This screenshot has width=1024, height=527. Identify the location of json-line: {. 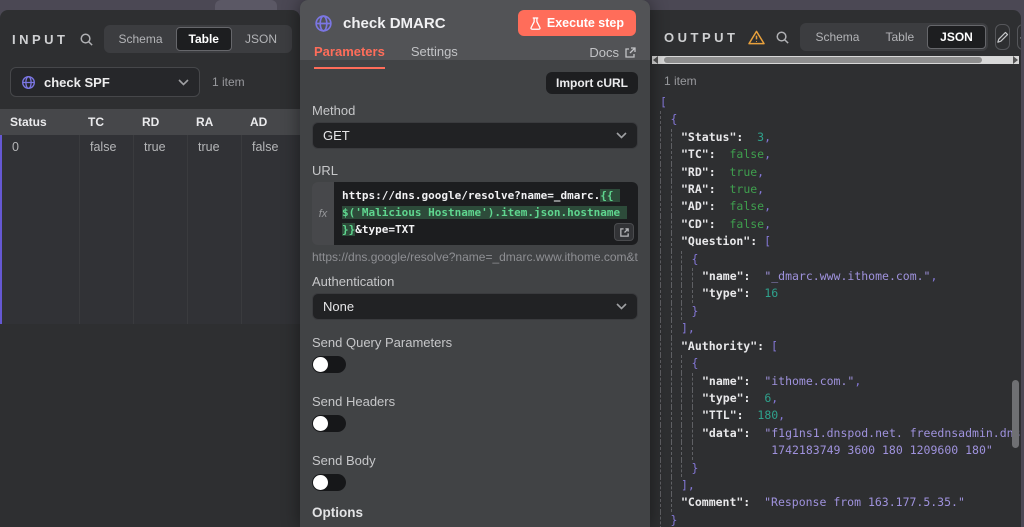
(840, 120).